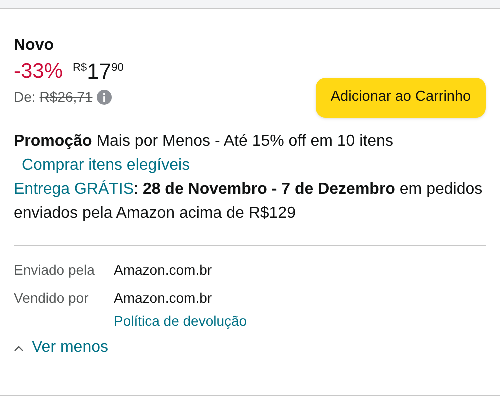 The width and height of the screenshot is (500, 405). Describe the element at coordinates (25, 97) in the screenshot. I see `list-price-label: De:` at that location.